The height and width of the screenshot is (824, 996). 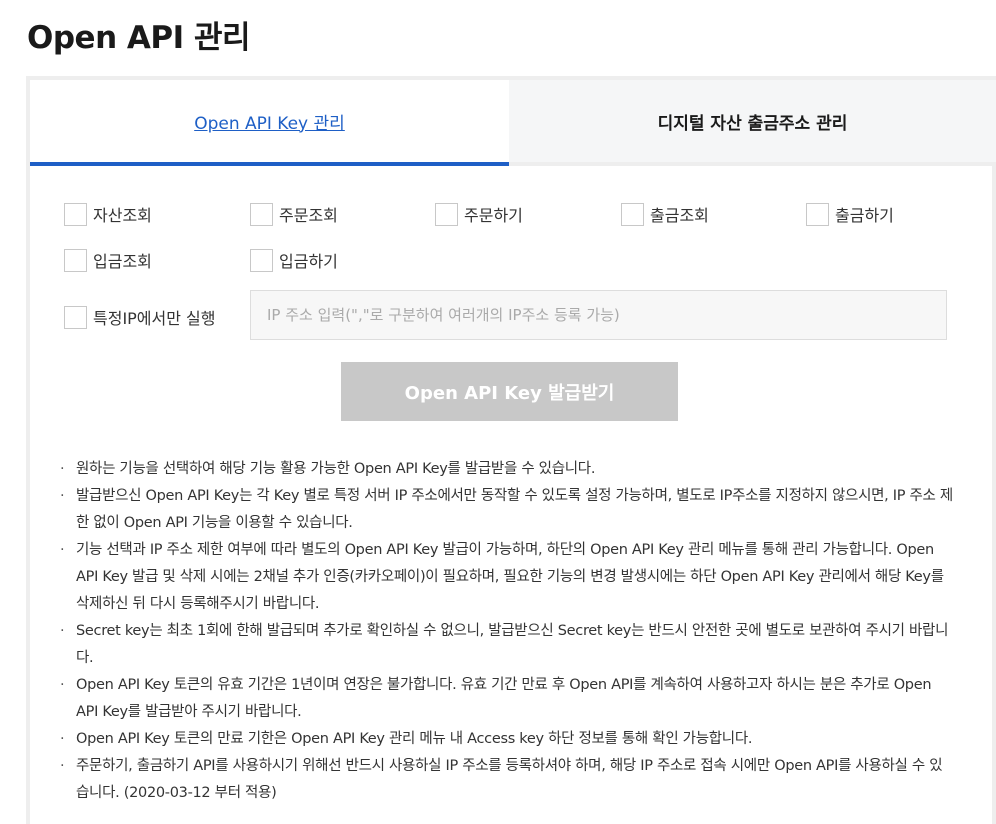 I want to click on issue-api-key-button: Open API Key 발급받기, so click(x=509, y=391).